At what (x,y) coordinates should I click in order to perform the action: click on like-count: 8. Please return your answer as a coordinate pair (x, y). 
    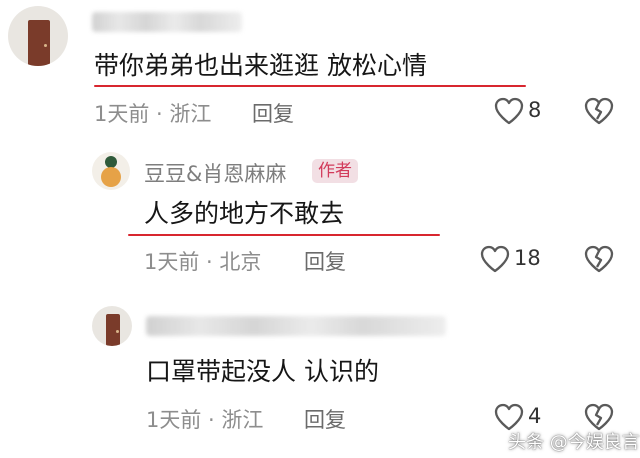
    Looking at the image, I should click on (535, 110).